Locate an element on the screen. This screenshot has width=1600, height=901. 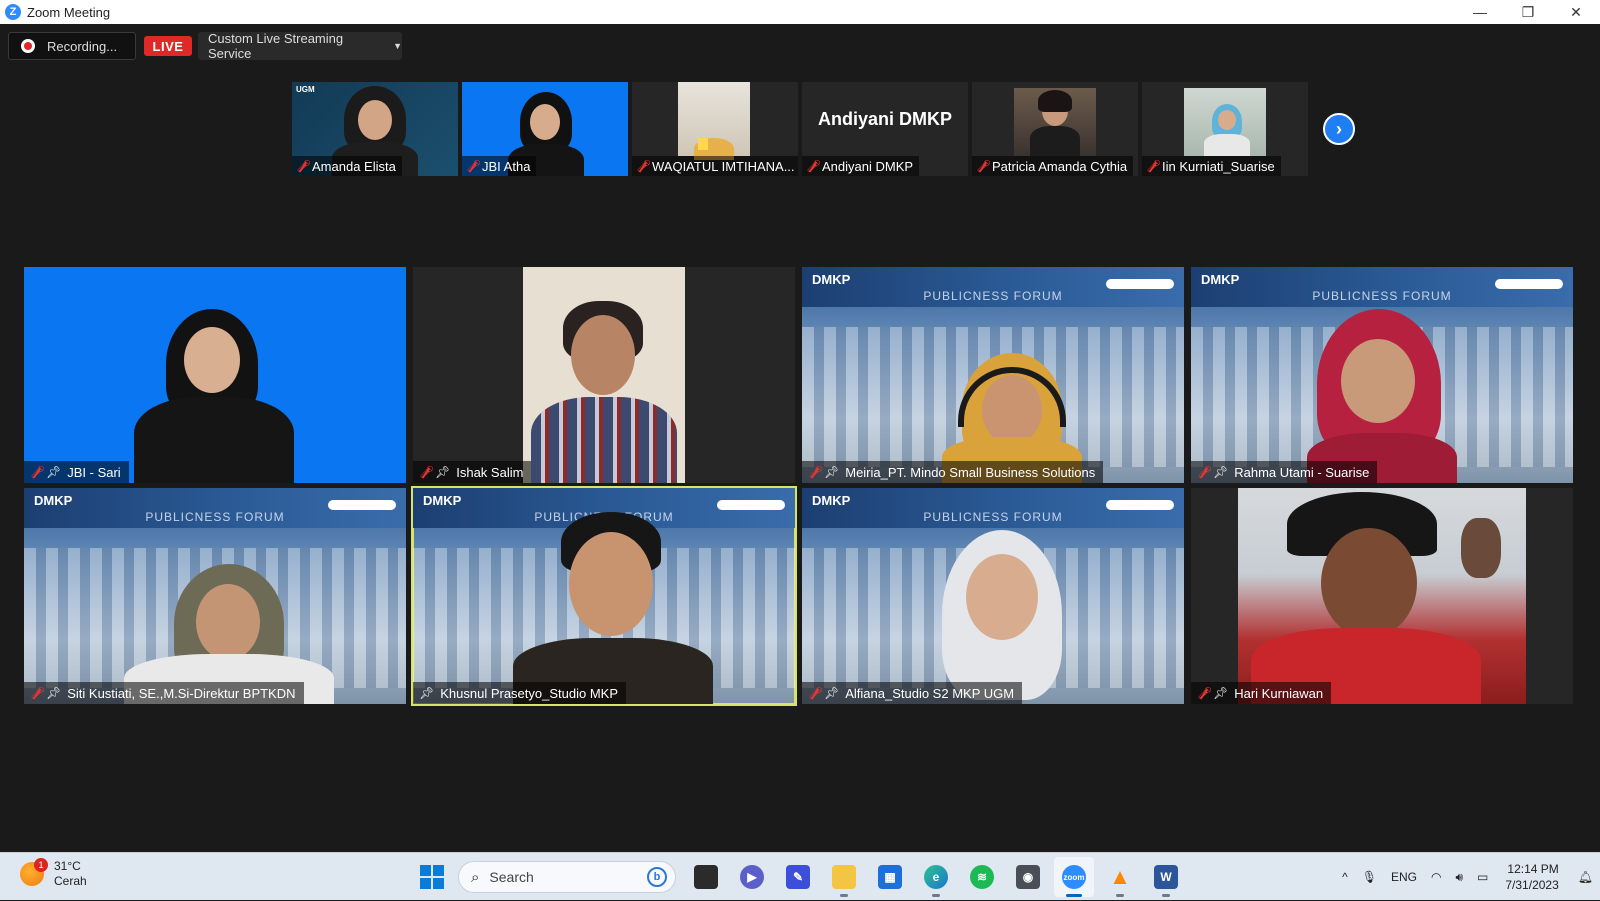
participant-name: JBI Atha is located at coordinates (506, 166).